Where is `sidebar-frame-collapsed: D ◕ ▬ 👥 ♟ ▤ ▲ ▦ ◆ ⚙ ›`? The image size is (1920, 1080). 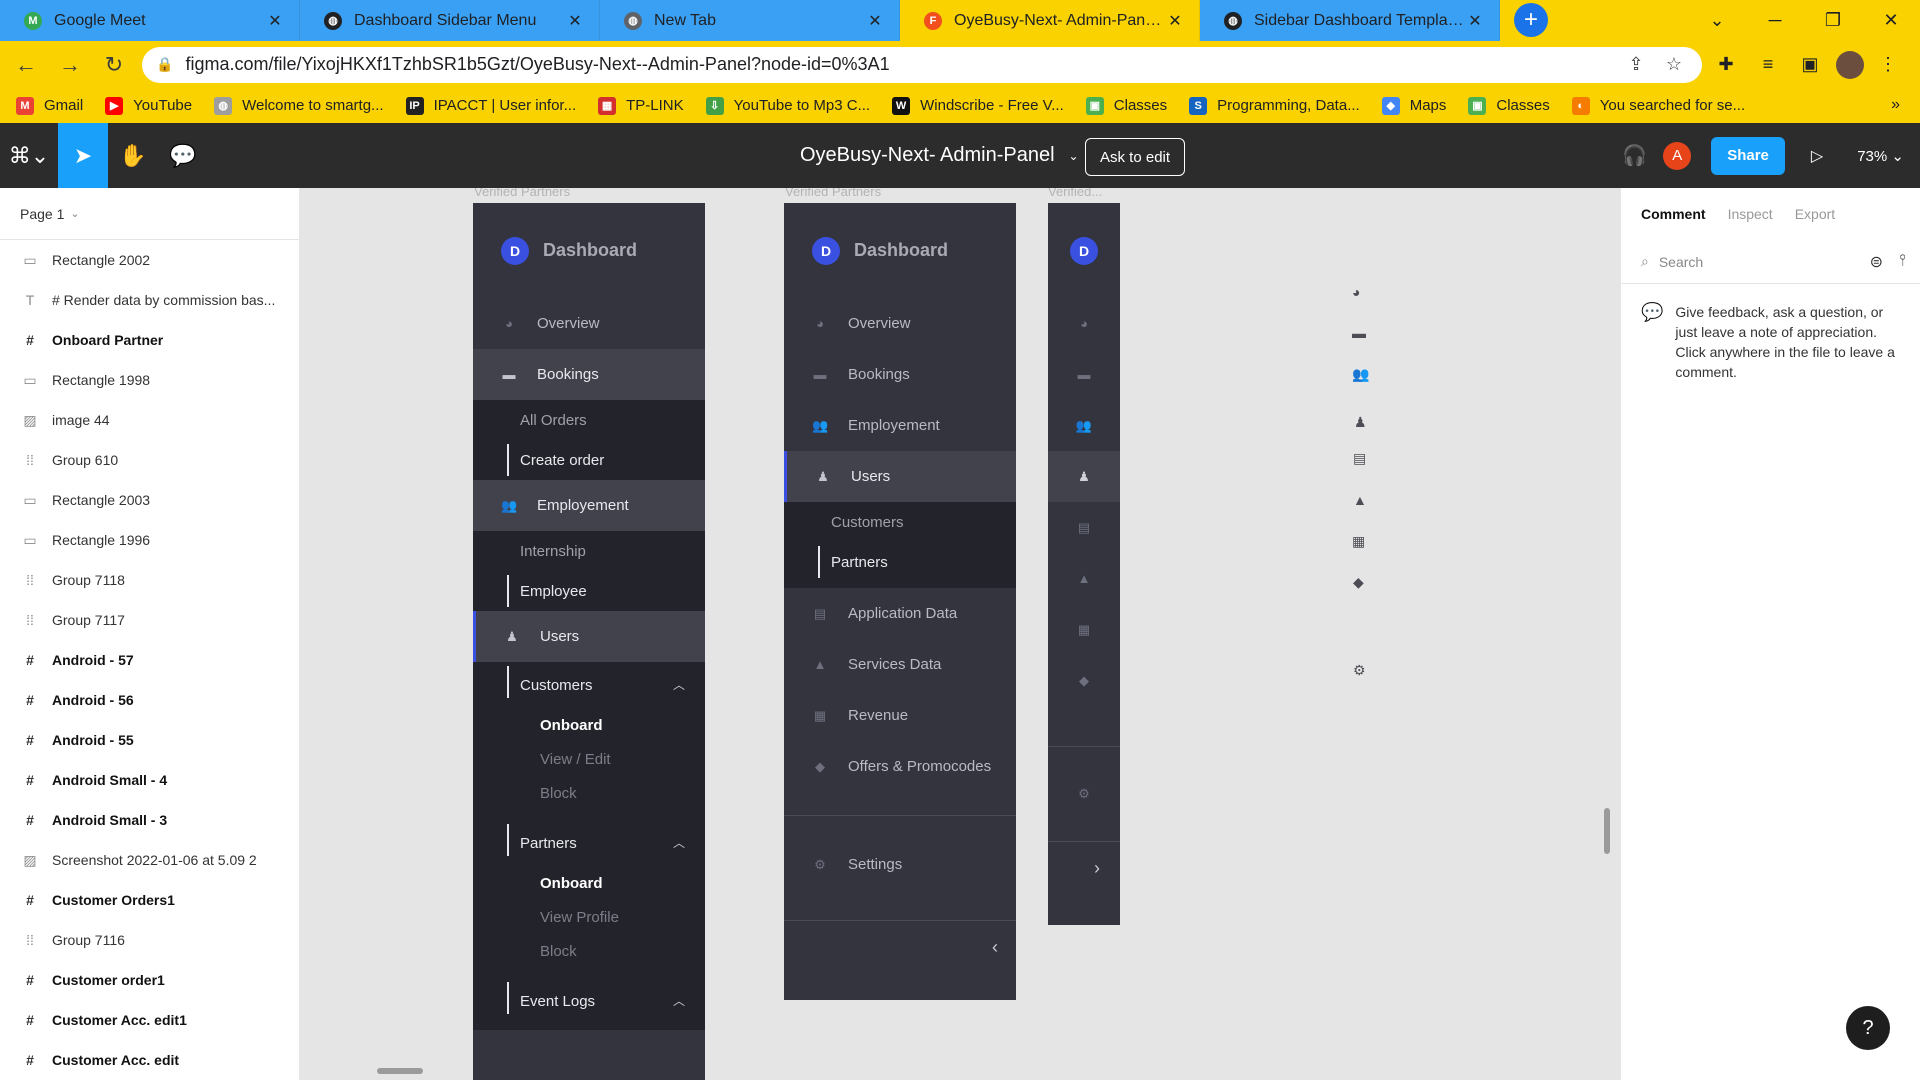 sidebar-frame-collapsed: D ◕ ▬ 👥 ♟ ▤ ▲ ▦ ◆ ⚙ › is located at coordinates (1084, 564).